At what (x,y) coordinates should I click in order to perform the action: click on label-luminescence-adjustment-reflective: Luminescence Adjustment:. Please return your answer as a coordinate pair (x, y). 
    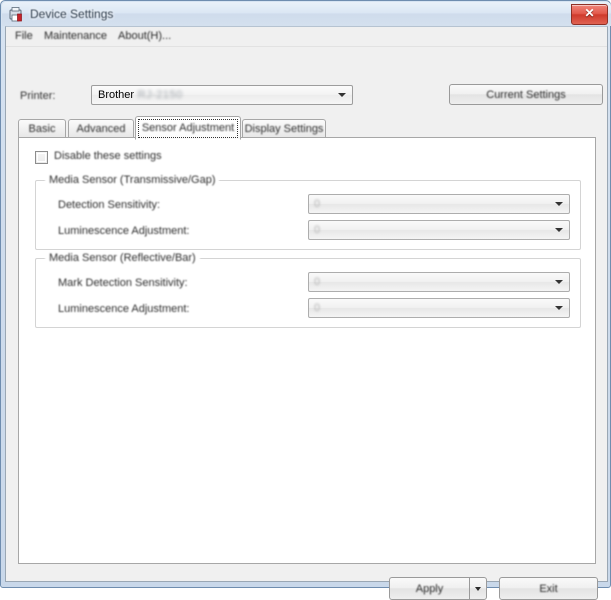
    Looking at the image, I should click on (124, 309).